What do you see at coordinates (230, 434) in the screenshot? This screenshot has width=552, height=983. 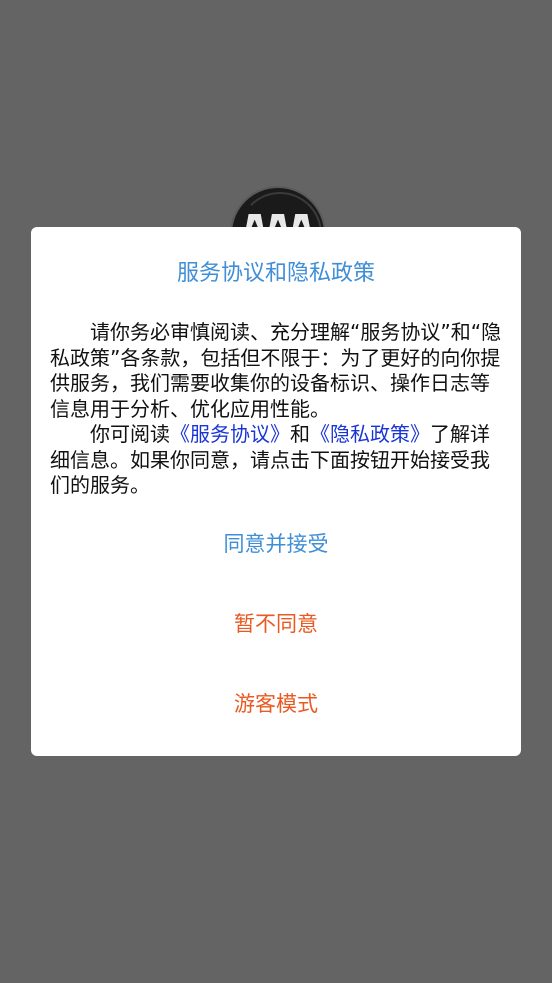 I see `service-agreement-link: 《服务协议》` at bounding box center [230, 434].